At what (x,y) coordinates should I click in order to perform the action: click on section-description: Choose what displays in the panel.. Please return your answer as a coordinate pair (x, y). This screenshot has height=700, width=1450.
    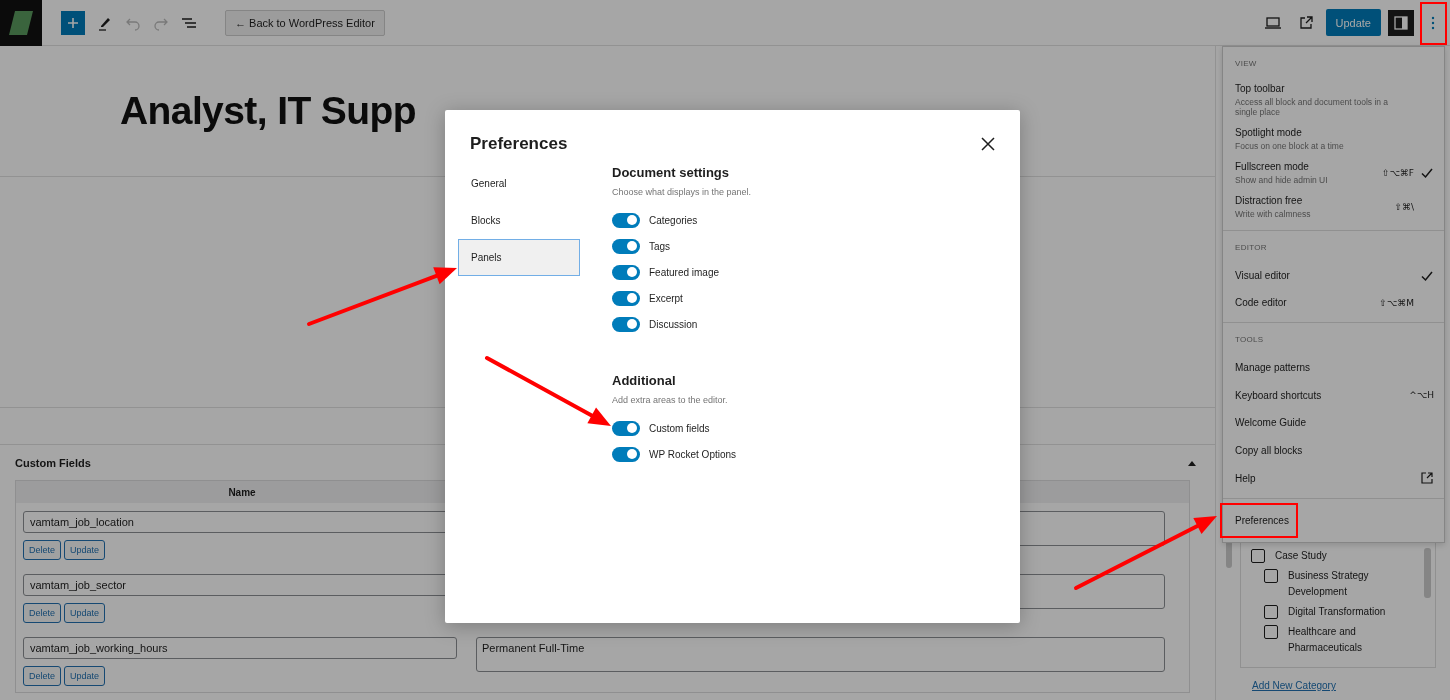
    Looking at the image, I should click on (682, 192).